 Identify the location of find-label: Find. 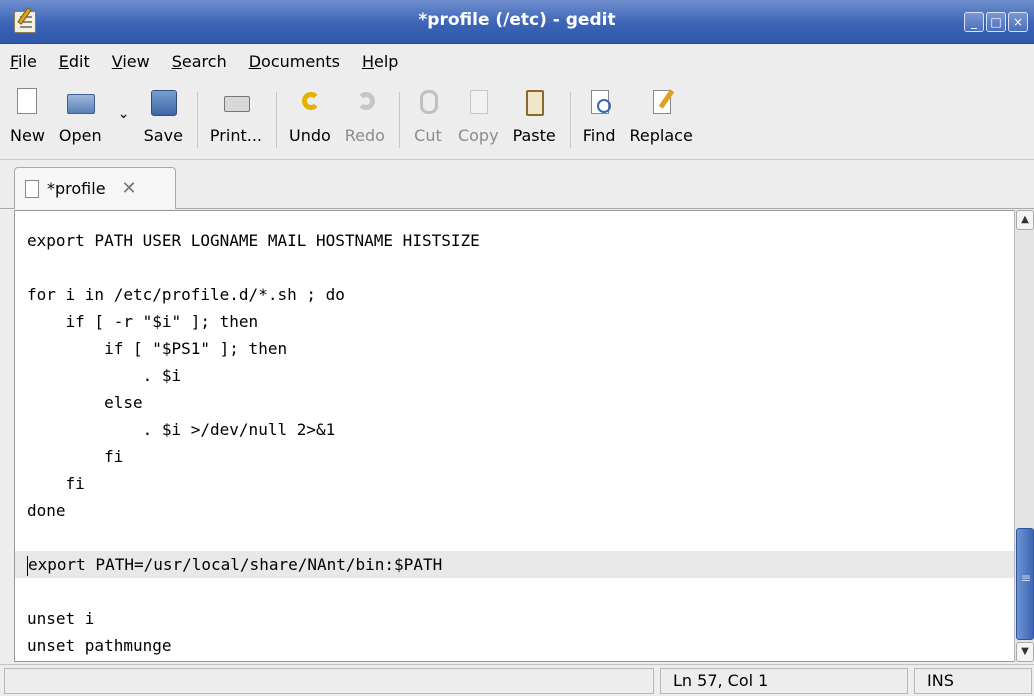
(599, 135).